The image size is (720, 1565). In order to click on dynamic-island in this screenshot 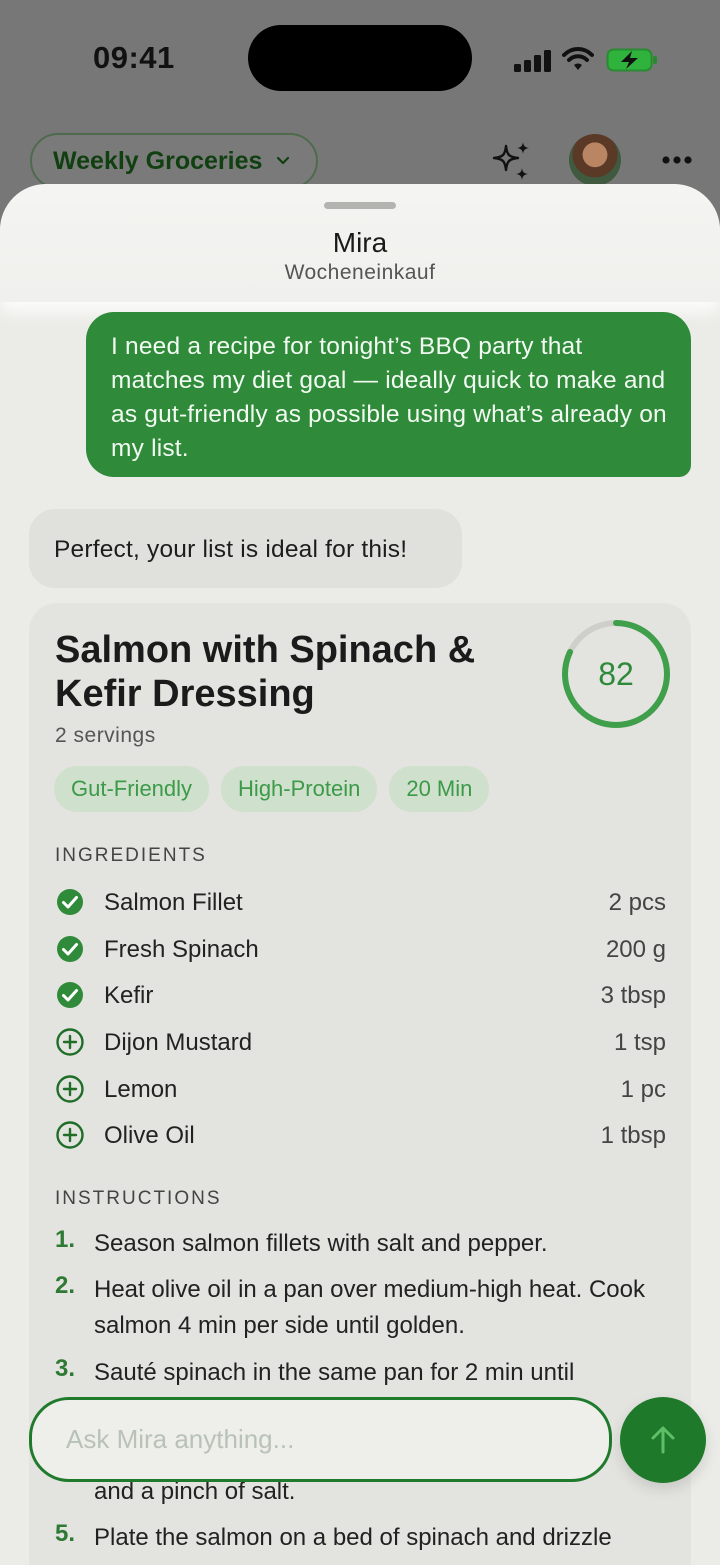, I will do `click(360, 58)`.